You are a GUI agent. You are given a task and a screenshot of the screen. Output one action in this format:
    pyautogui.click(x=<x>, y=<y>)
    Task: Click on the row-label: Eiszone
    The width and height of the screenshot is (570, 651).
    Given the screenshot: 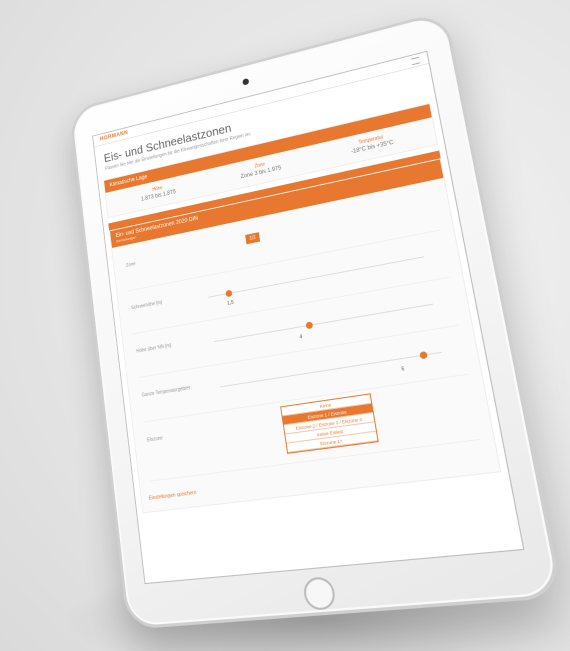 What is the action you would take?
    pyautogui.click(x=155, y=439)
    